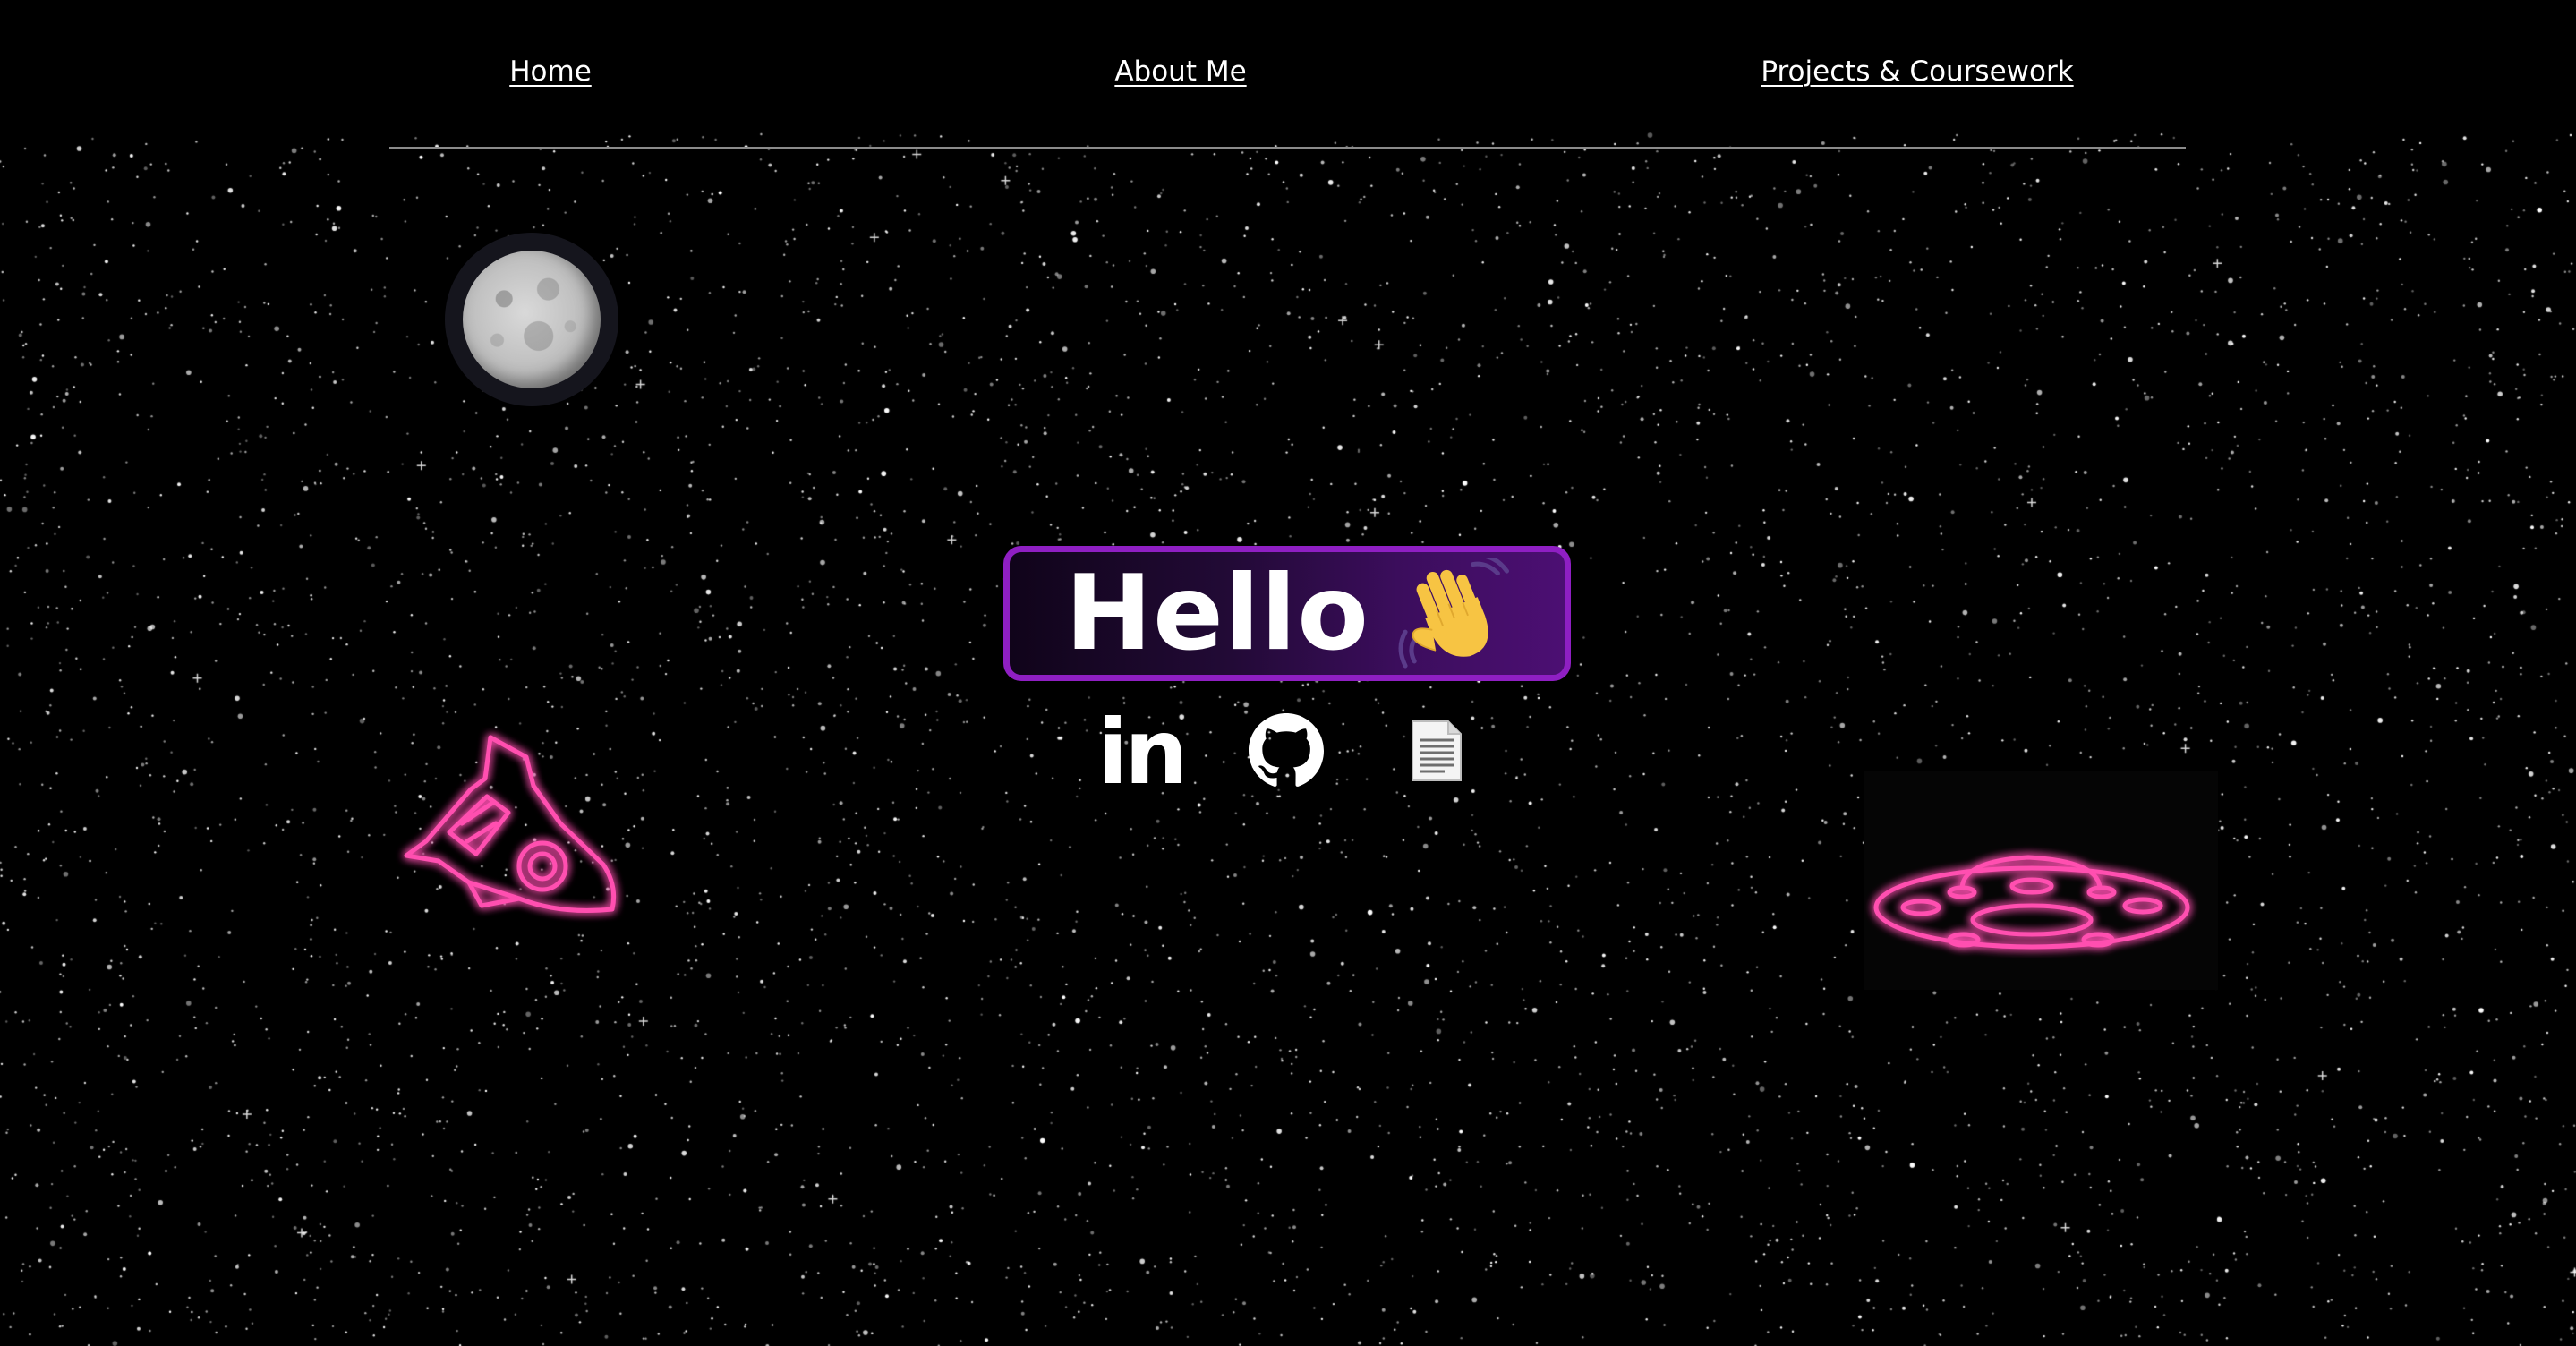 This screenshot has width=2576, height=1346. What do you see at coordinates (1917, 71) in the screenshot?
I see `nav-projects-link: Projects & Coursework` at bounding box center [1917, 71].